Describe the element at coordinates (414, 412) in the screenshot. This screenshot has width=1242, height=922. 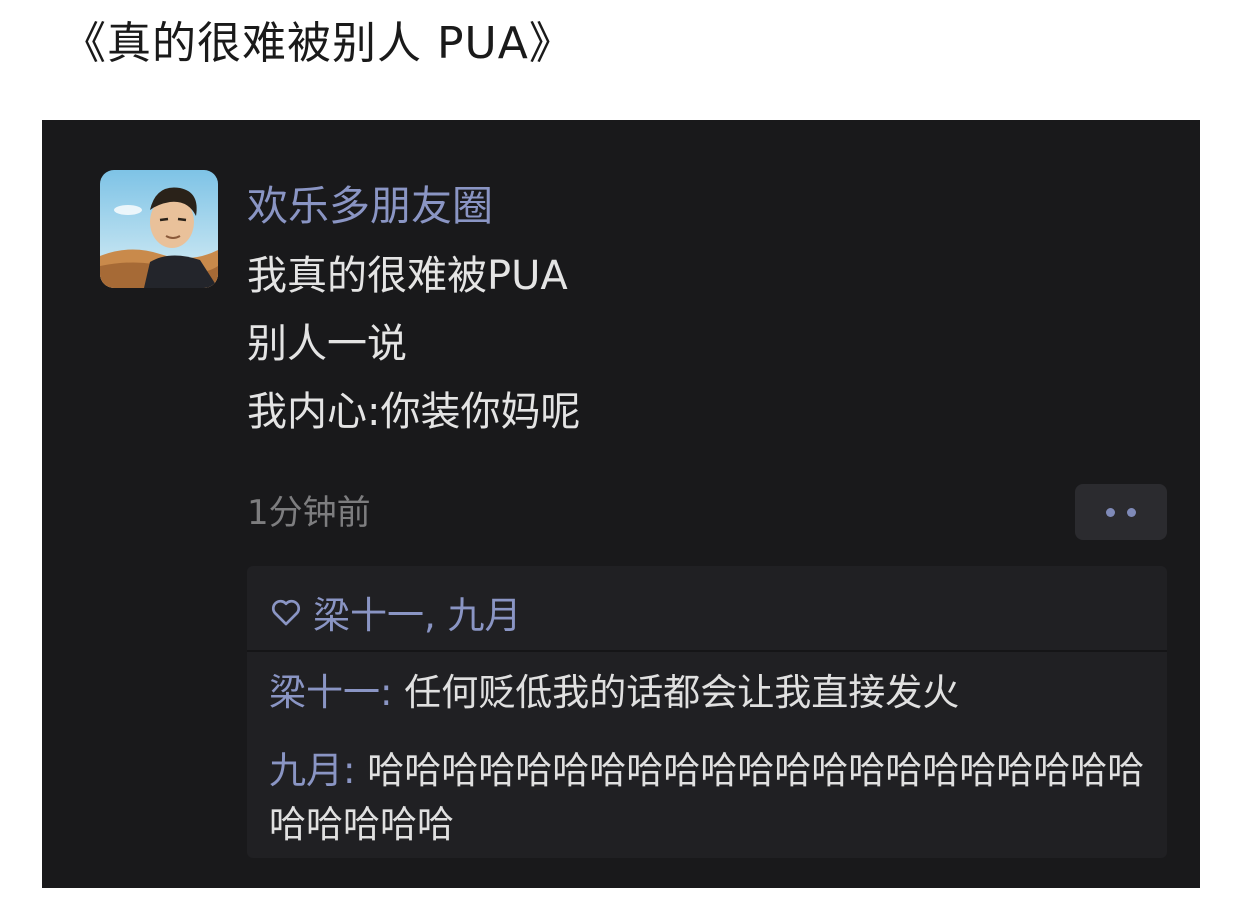
I see `post-line: 我内心:你装你妈呢` at that location.